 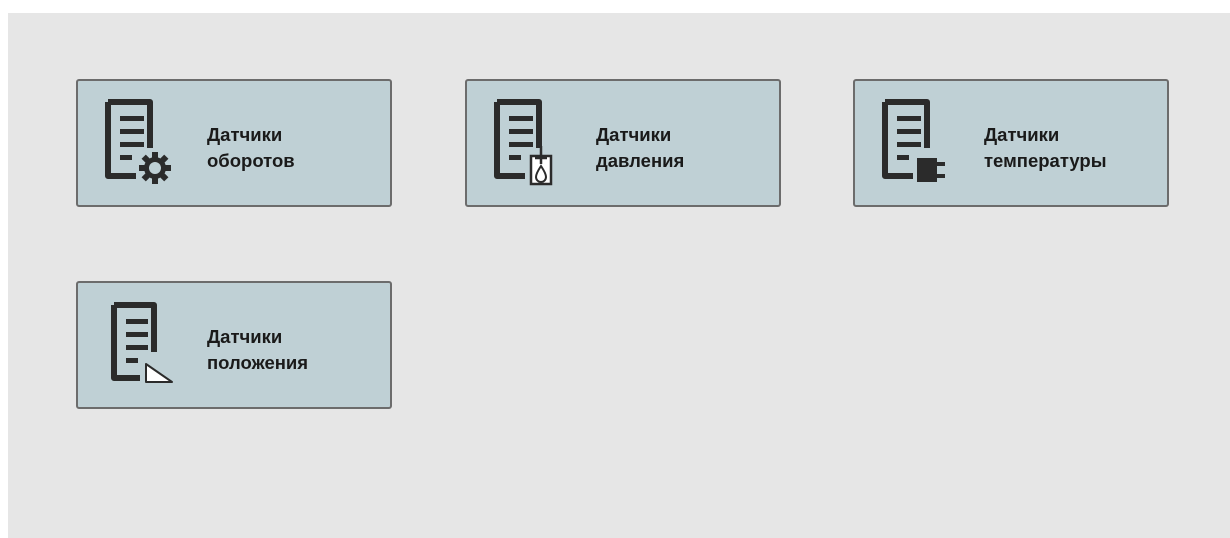 I want to click on pressure-sensors-button: Датчики давления, so click(x=623, y=143).